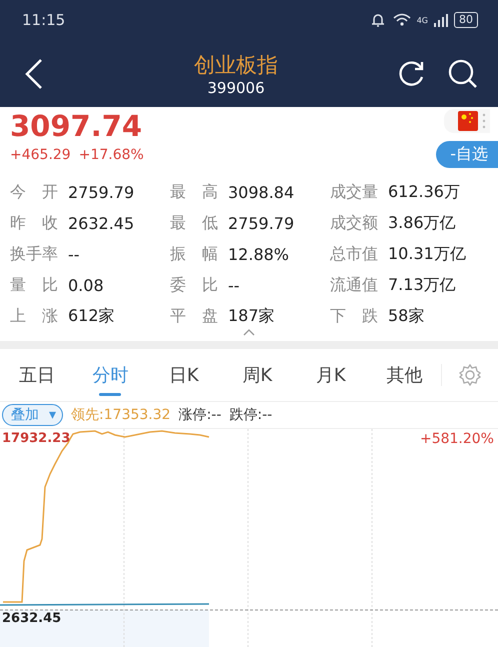 This screenshot has height=647, width=498. Describe the element at coordinates (236, 87) in the screenshot. I see `index-code: 399006` at that location.